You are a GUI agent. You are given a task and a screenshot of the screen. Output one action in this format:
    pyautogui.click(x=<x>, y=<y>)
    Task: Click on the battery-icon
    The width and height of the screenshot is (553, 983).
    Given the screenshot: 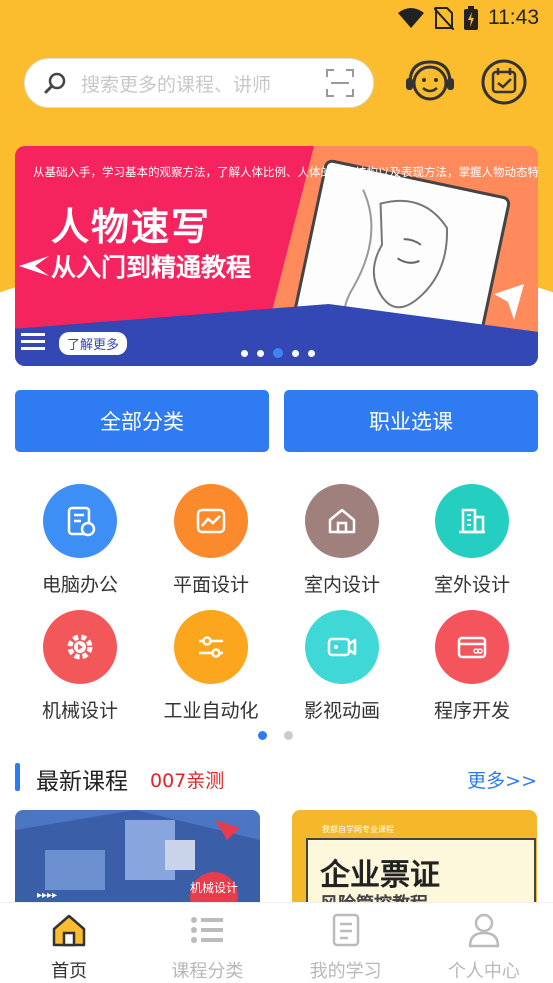 What is the action you would take?
    pyautogui.click(x=471, y=18)
    